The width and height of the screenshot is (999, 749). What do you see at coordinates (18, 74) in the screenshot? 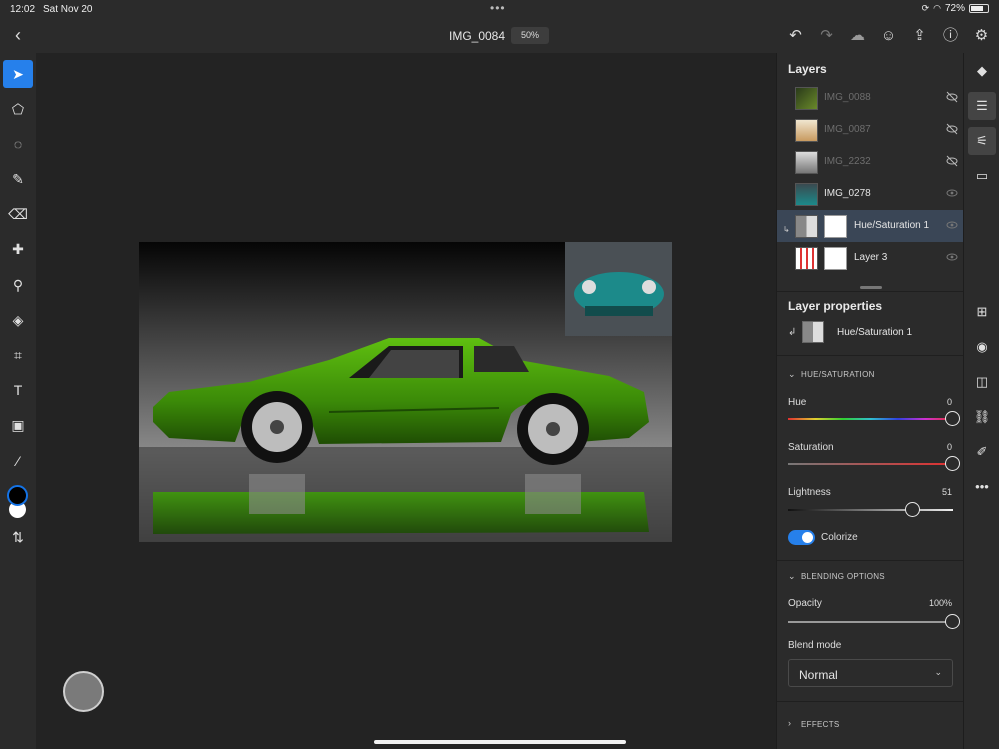
I see `select-tool: ➤` at bounding box center [18, 74].